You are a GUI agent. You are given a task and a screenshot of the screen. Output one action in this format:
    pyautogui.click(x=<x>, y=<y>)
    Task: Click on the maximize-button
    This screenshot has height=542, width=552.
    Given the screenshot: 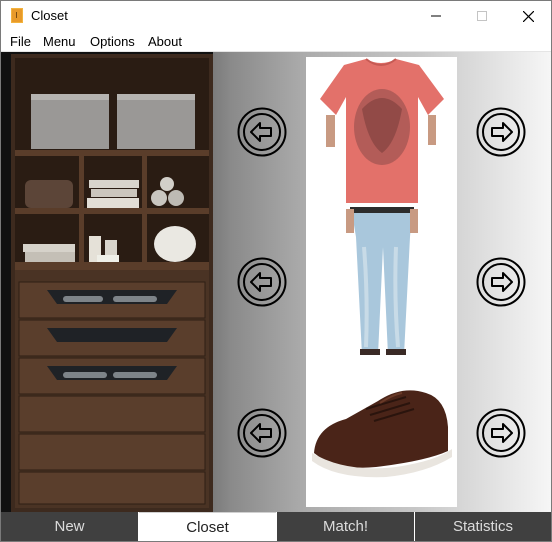 What is the action you would take?
    pyautogui.click(x=482, y=16)
    